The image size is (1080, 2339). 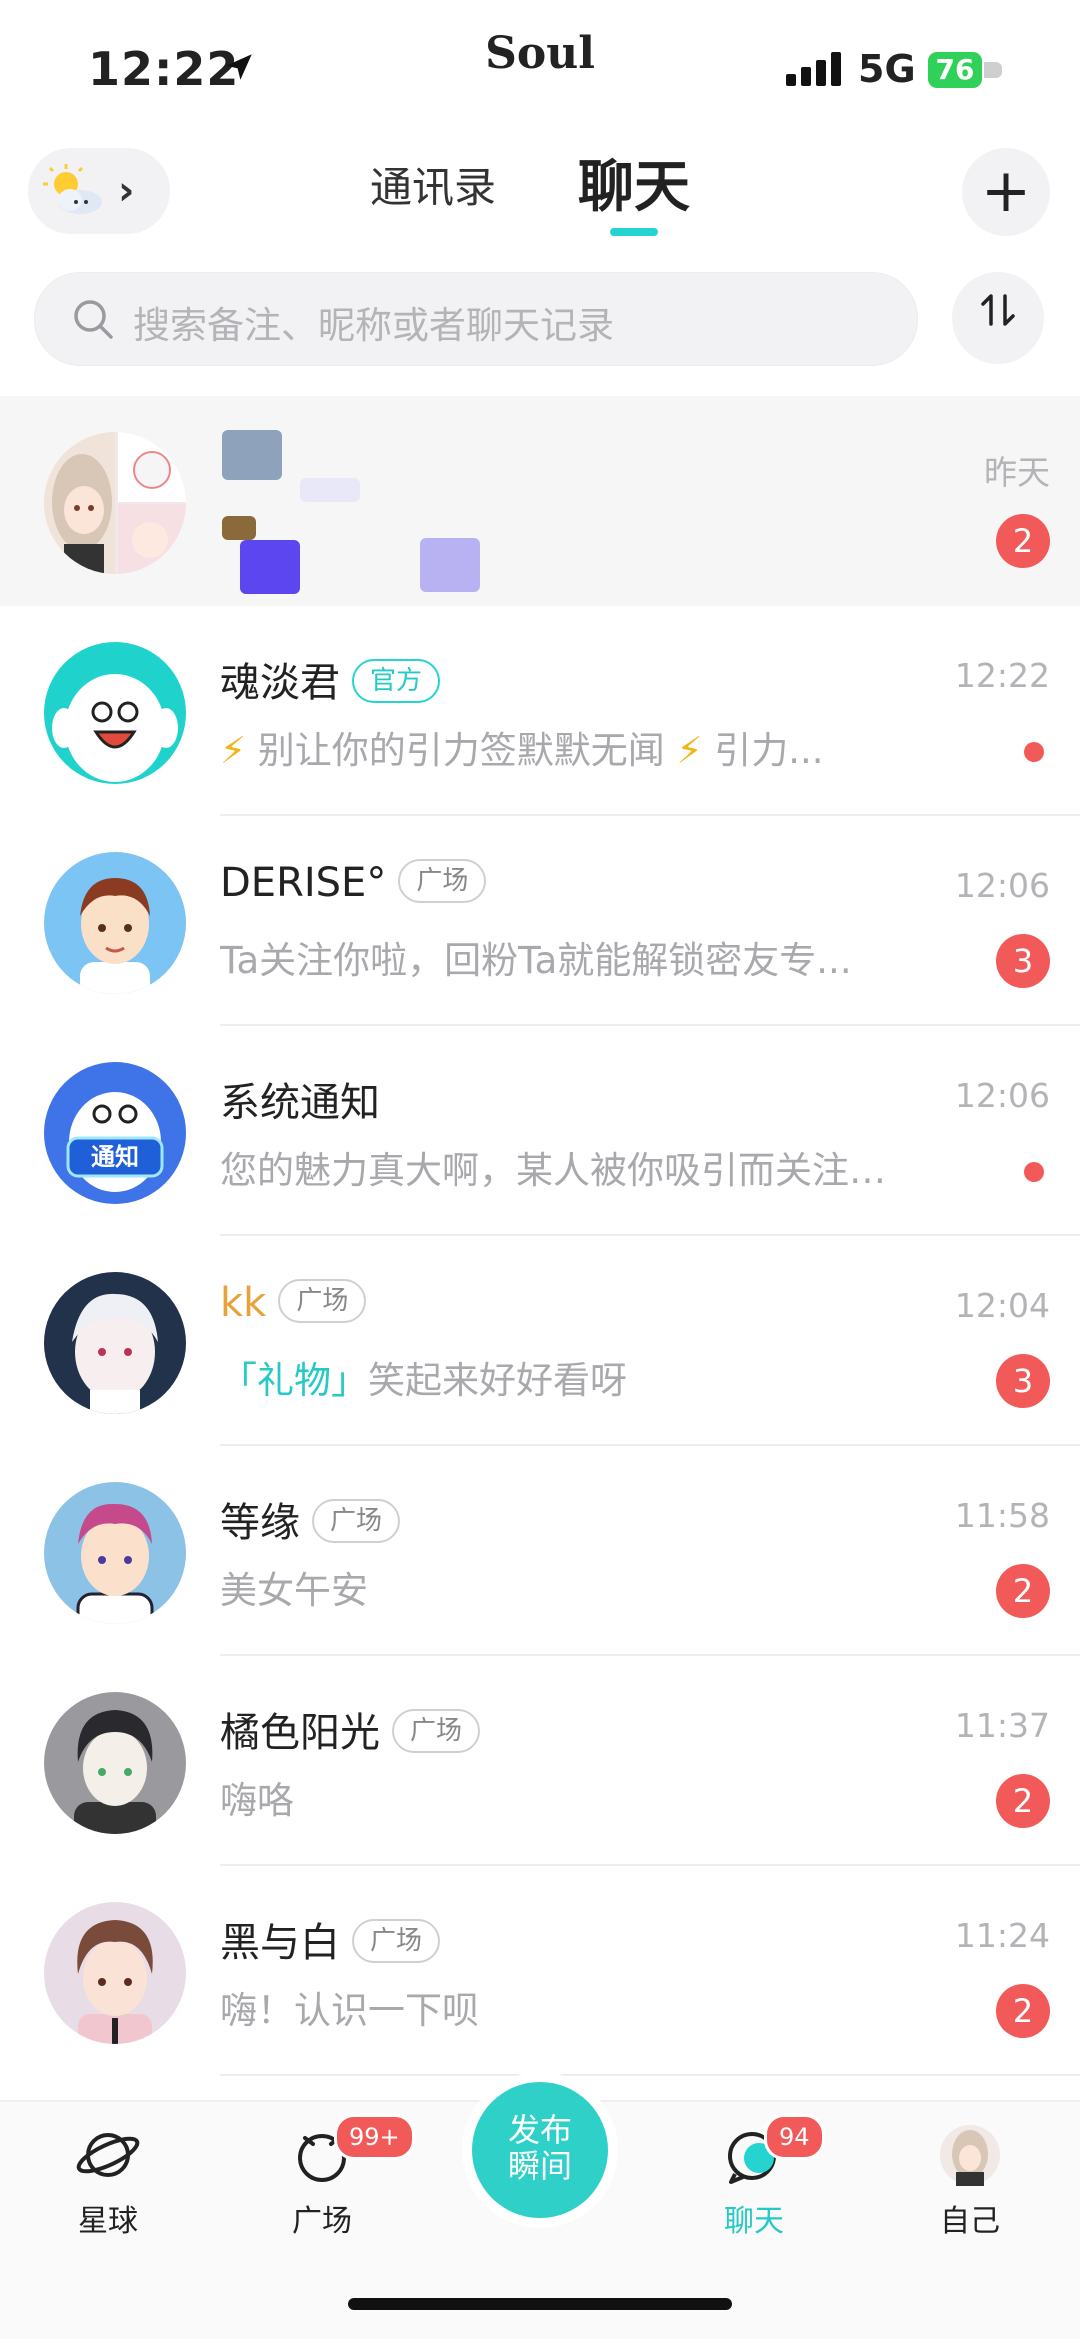 What do you see at coordinates (970, 2221) in the screenshot?
I see `nav-label: 自己` at bounding box center [970, 2221].